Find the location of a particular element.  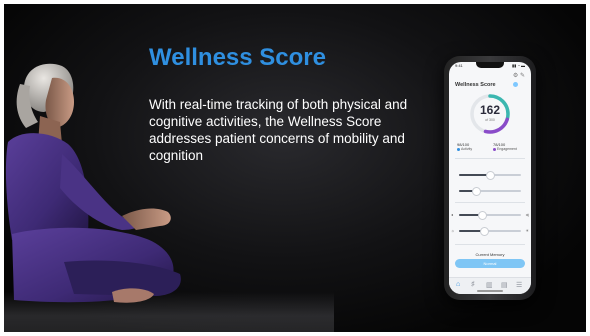

menu-icon: ☰ is located at coordinates (519, 285).